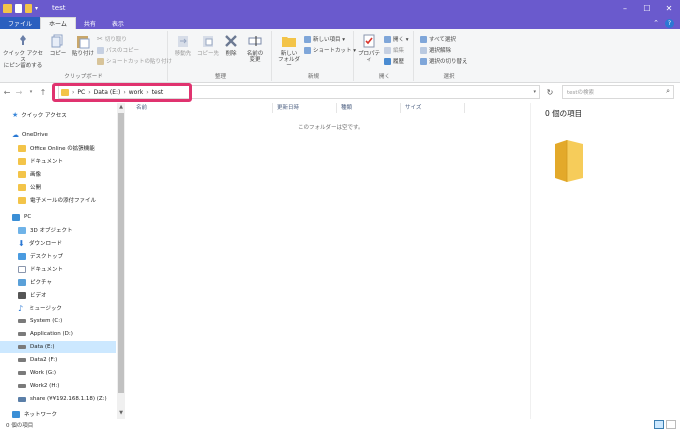  What do you see at coordinates (331, 128) in the screenshot?
I see `empty-folder-message: このフォルダーは空です。` at bounding box center [331, 128].